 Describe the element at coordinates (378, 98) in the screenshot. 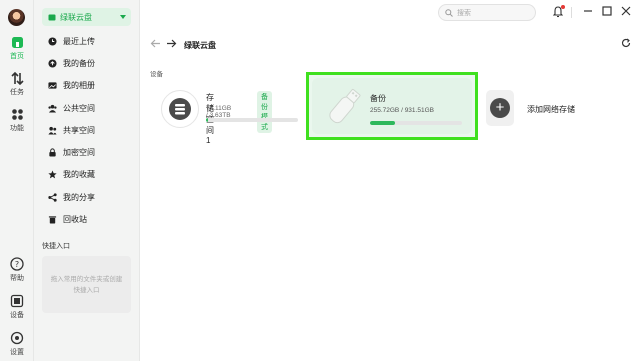

I see `device-name: 备份` at that location.